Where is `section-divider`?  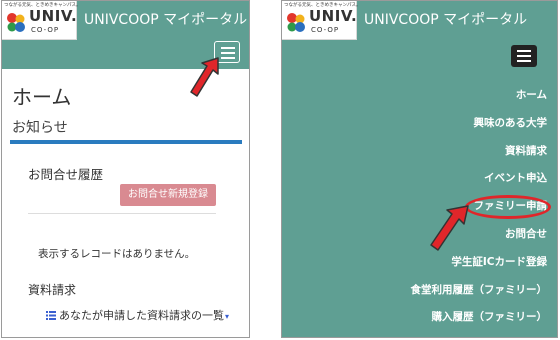 section-divider is located at coordinates (126, 142).